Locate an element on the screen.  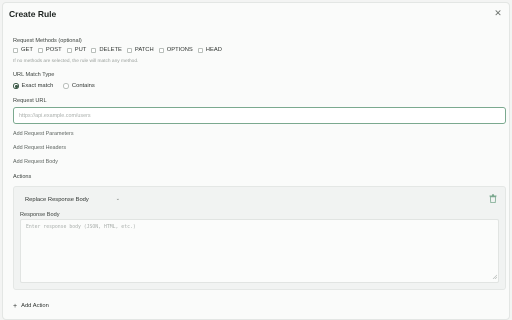
method-put: PUT is located at coordinates (76, 50).